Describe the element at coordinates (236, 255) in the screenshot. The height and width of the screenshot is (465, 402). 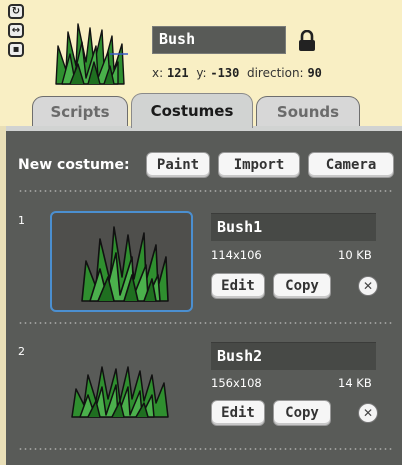
I see `costume-dimensions: 114x106` at that location.